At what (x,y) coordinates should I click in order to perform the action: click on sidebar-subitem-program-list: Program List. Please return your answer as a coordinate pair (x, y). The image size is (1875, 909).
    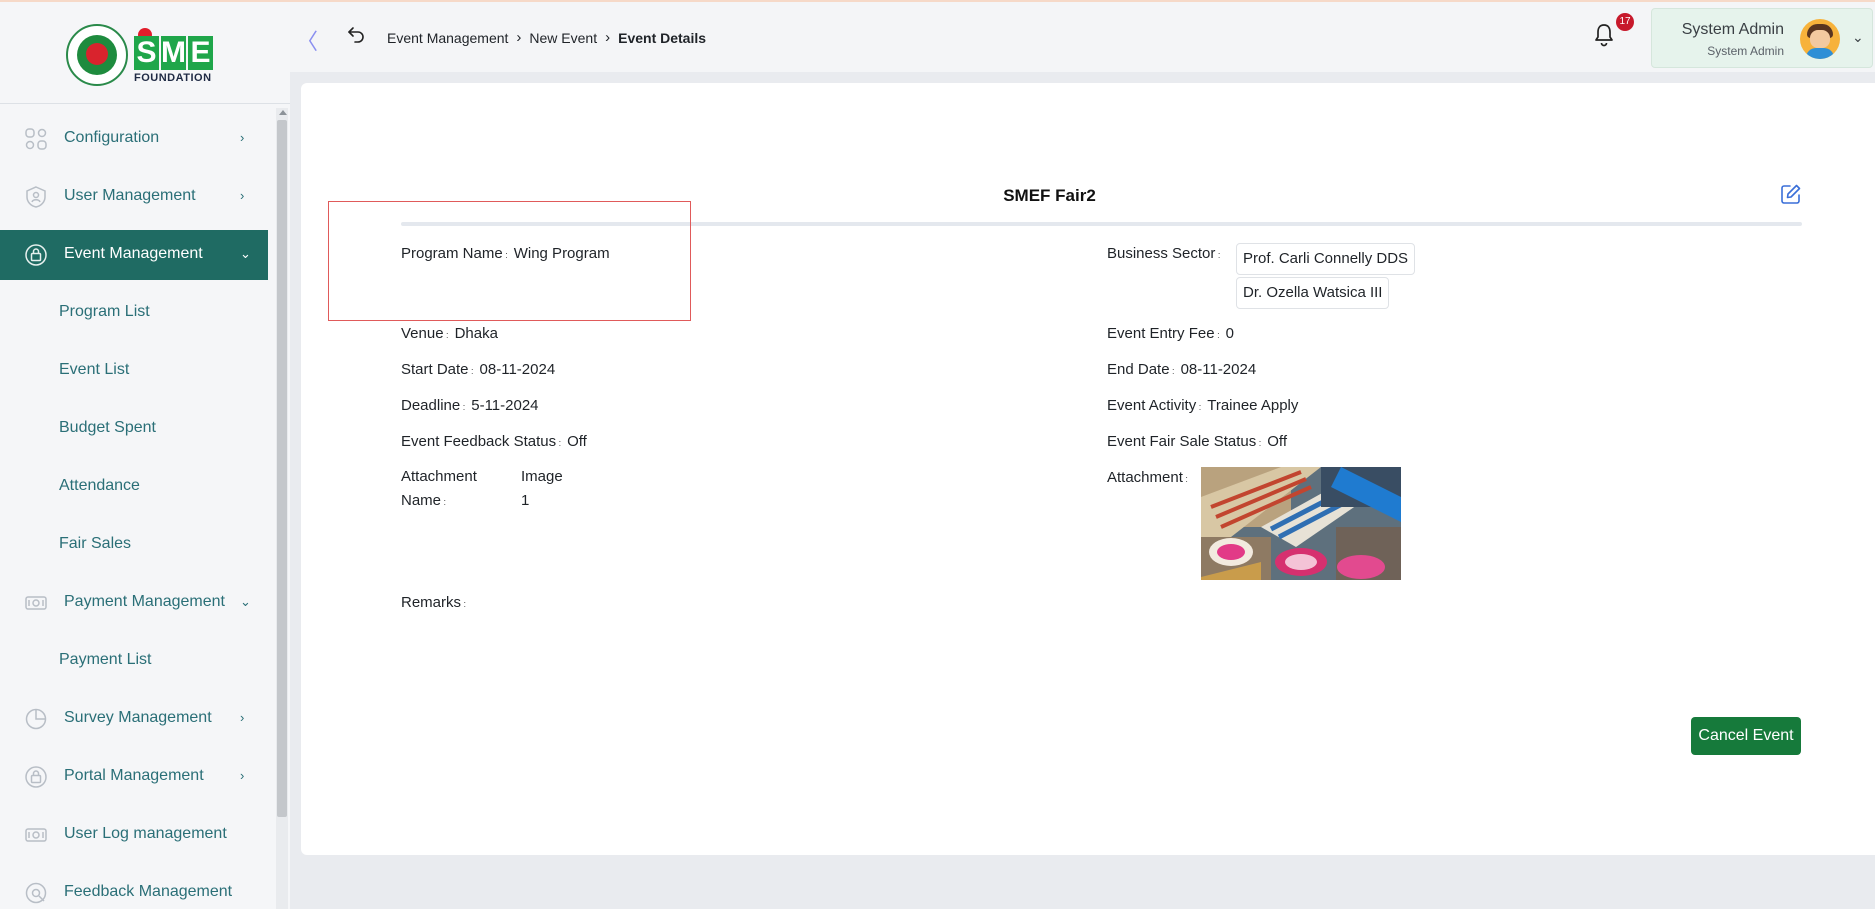
    Looking at the image, I should click on (134, 313).